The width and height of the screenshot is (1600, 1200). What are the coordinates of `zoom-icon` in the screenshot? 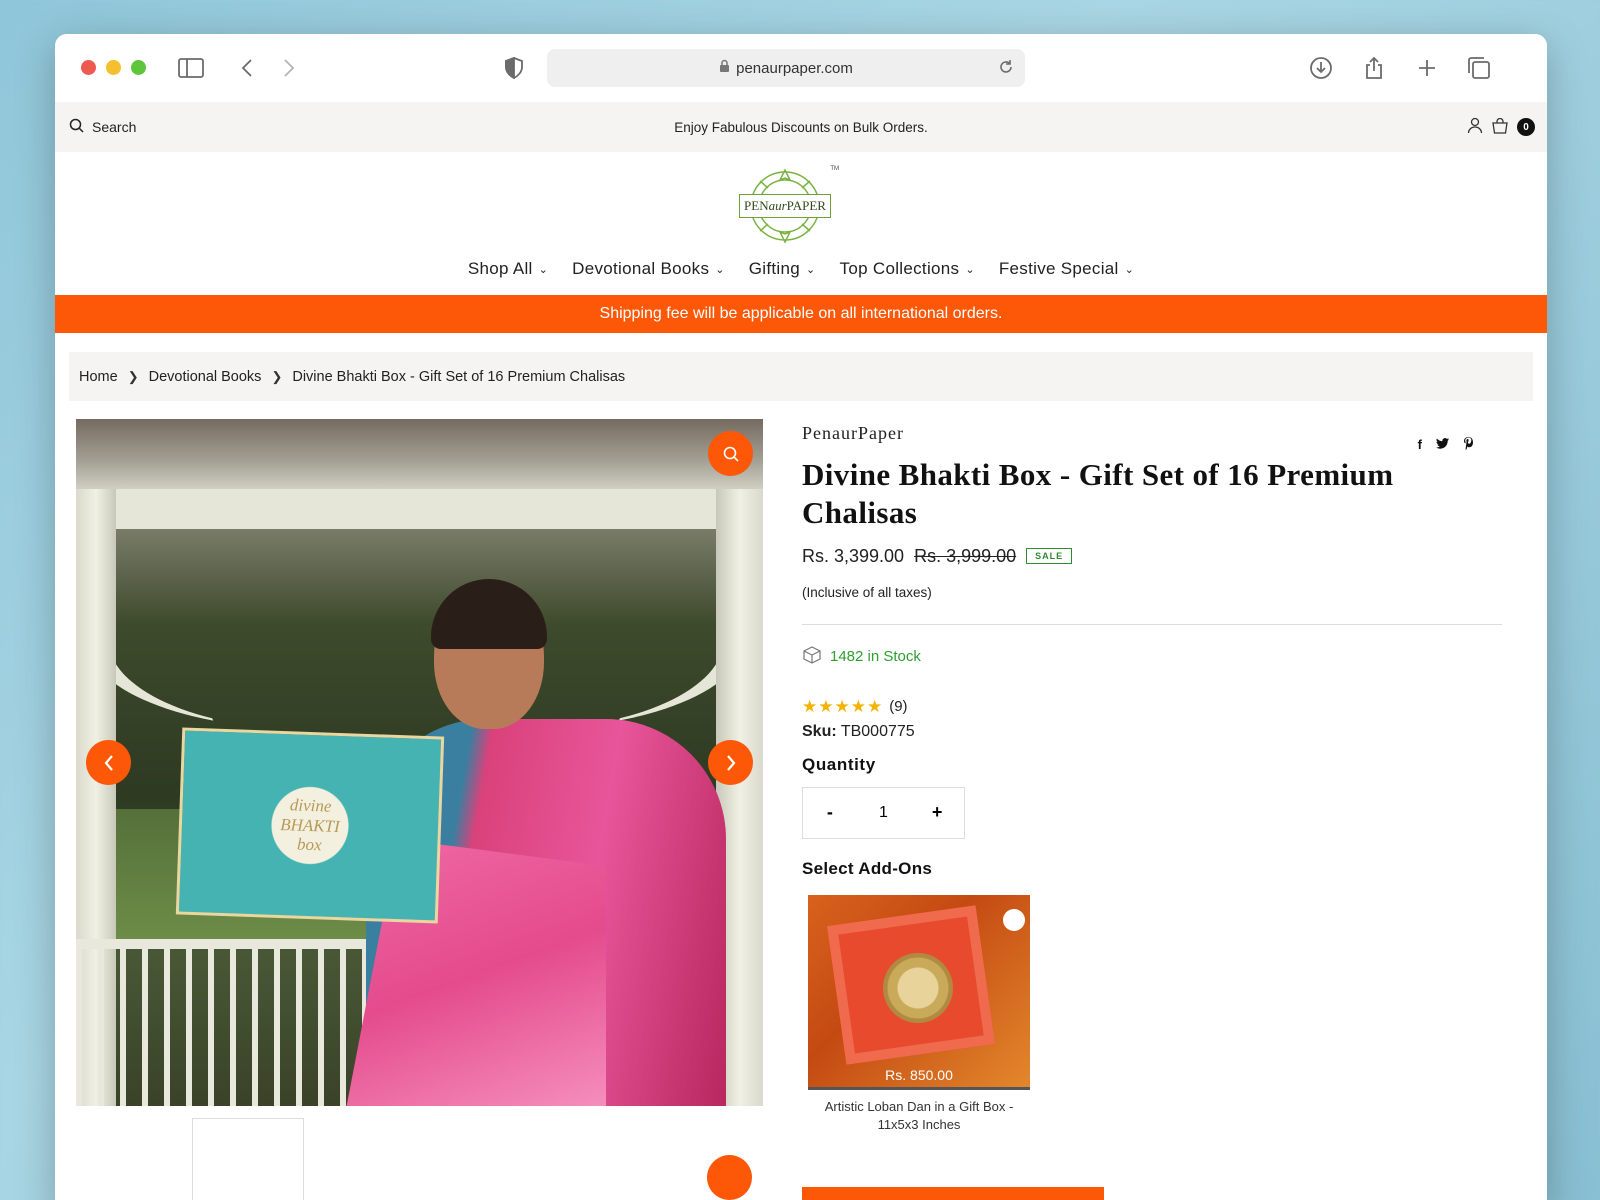 It's located at (731, 454).